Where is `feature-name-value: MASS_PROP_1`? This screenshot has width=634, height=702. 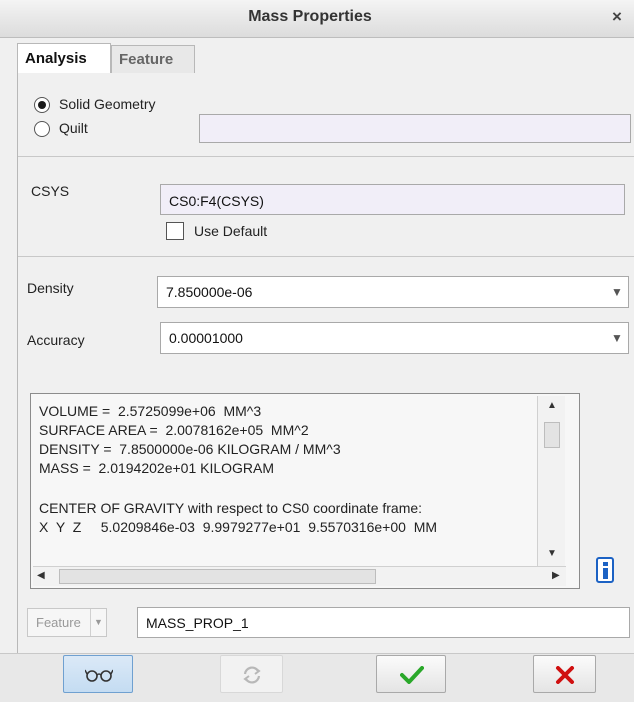
feature-name-value: MASS_PROP_1 is located at coordinates (197, 623).